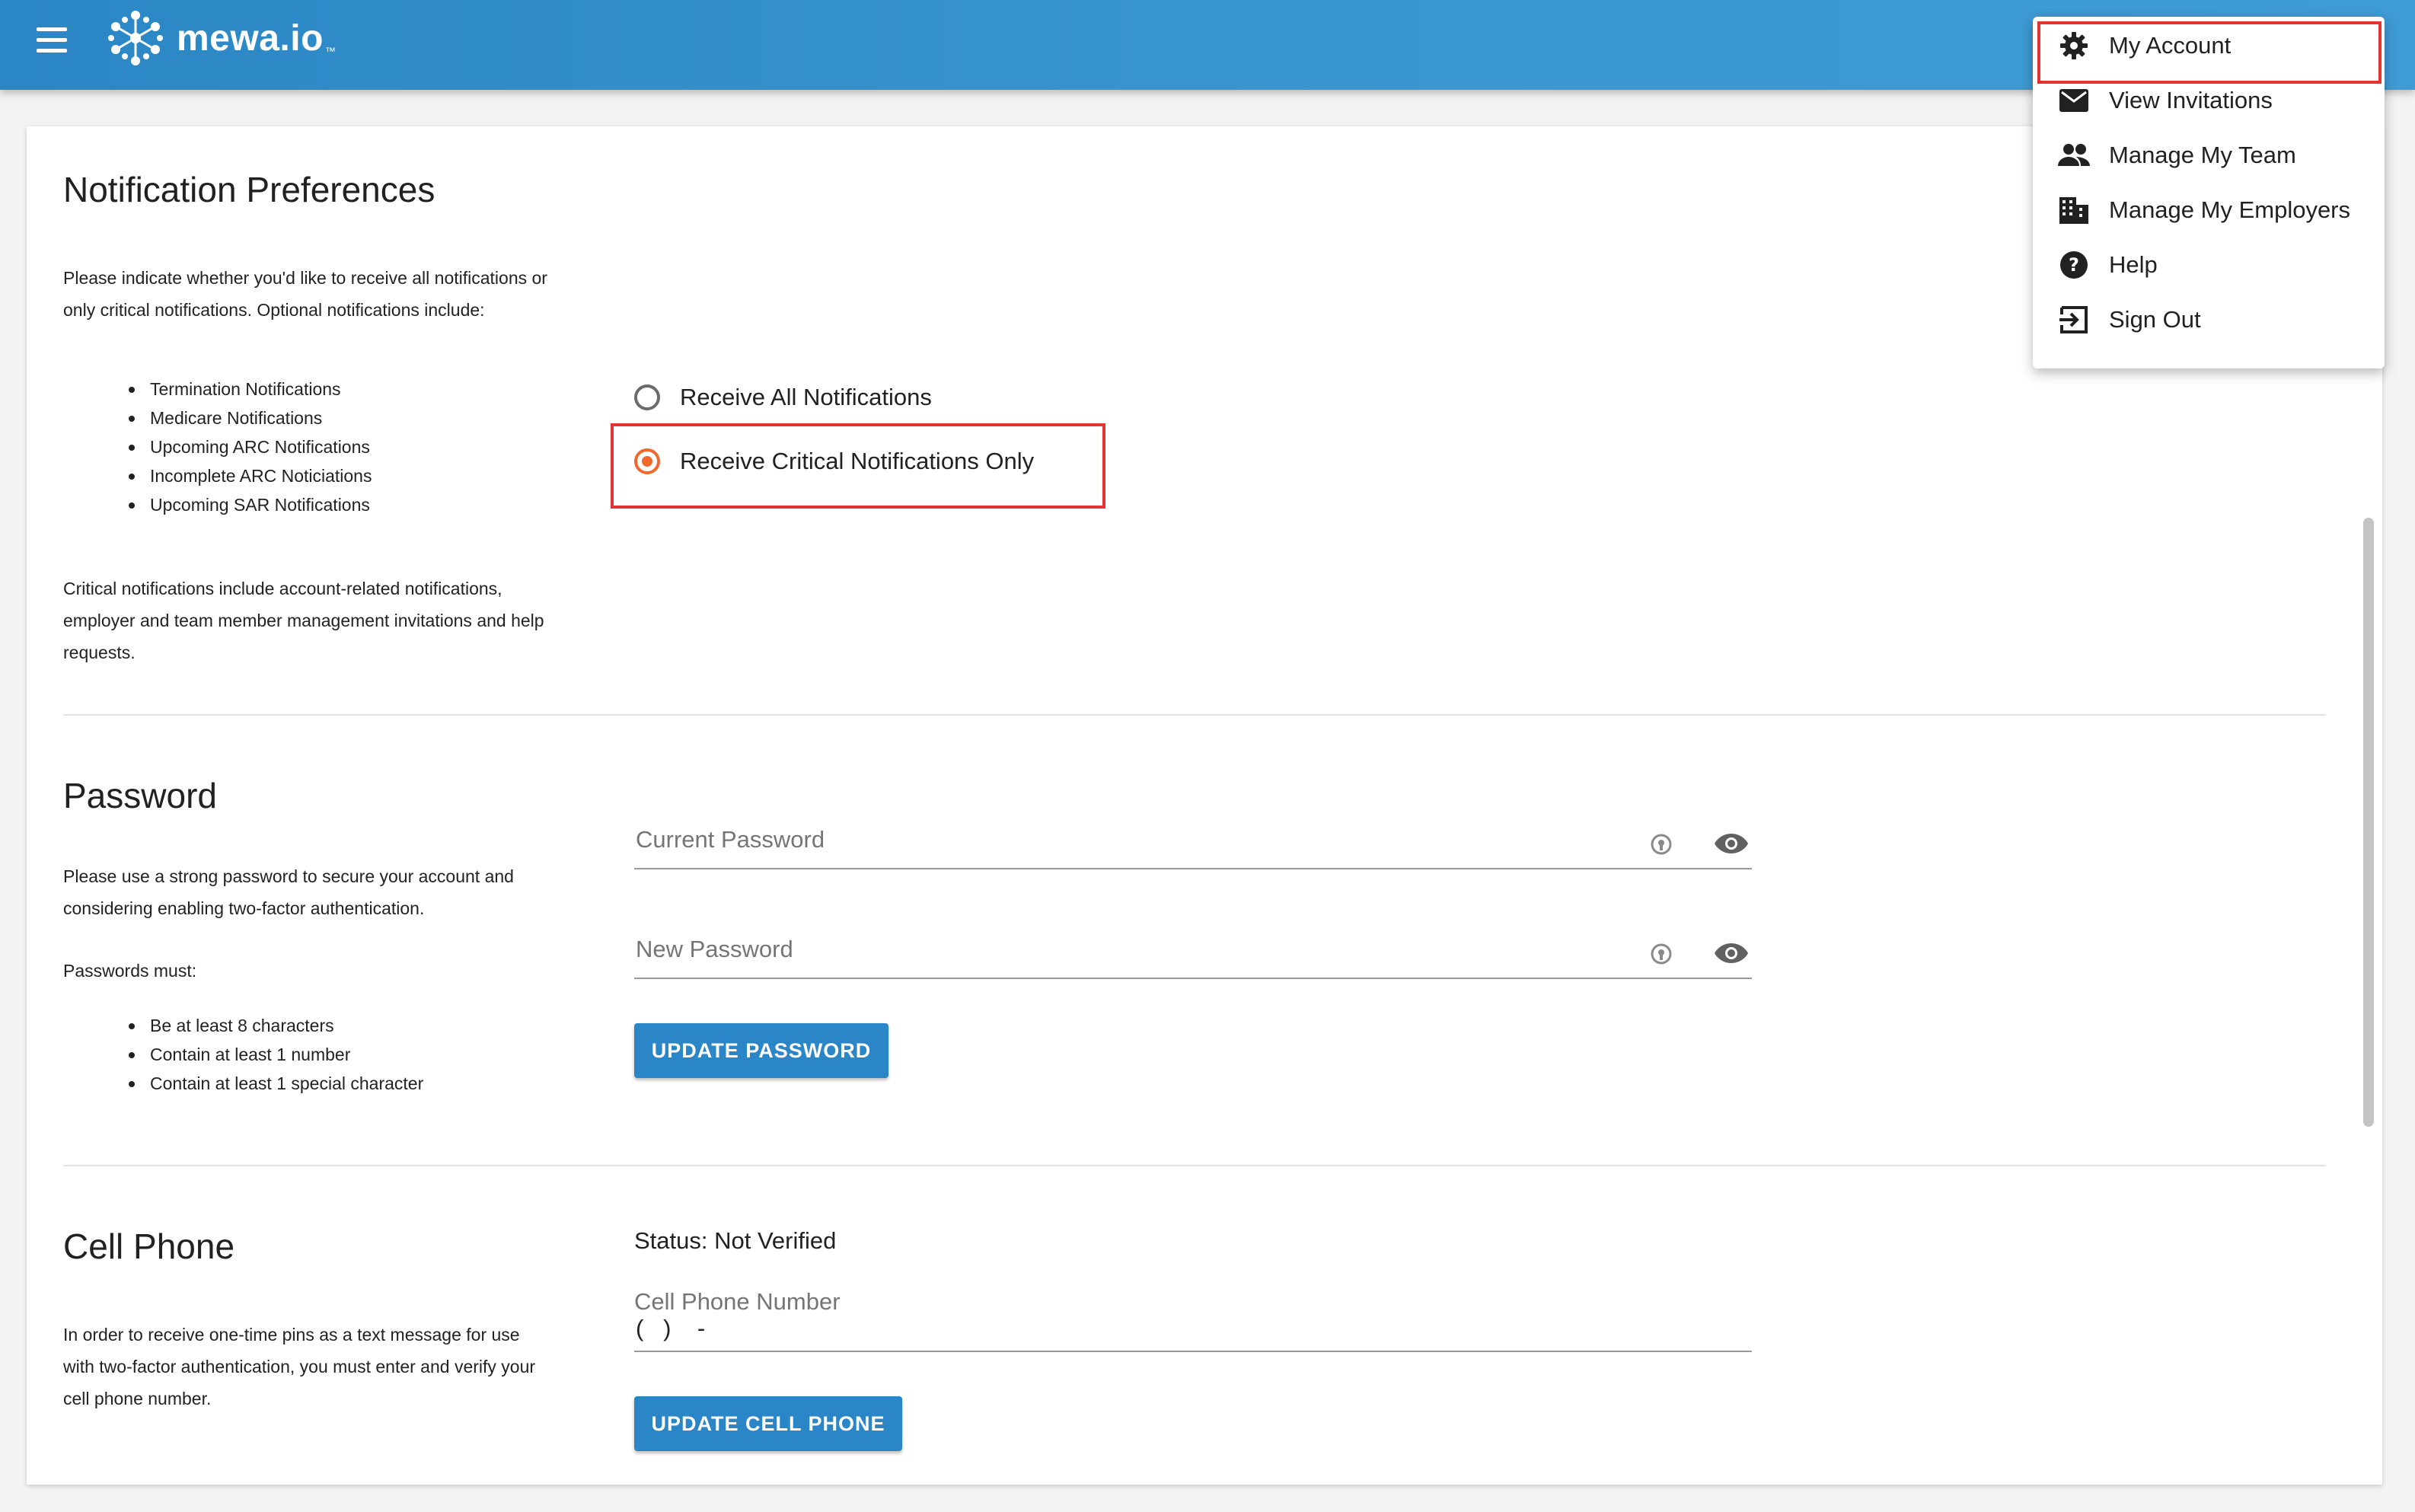 Image resolution: width=2415 pixels, height=1512 pixels. I want to click on cell-phone-label: Cell Phone Number, so click(737, 1301).